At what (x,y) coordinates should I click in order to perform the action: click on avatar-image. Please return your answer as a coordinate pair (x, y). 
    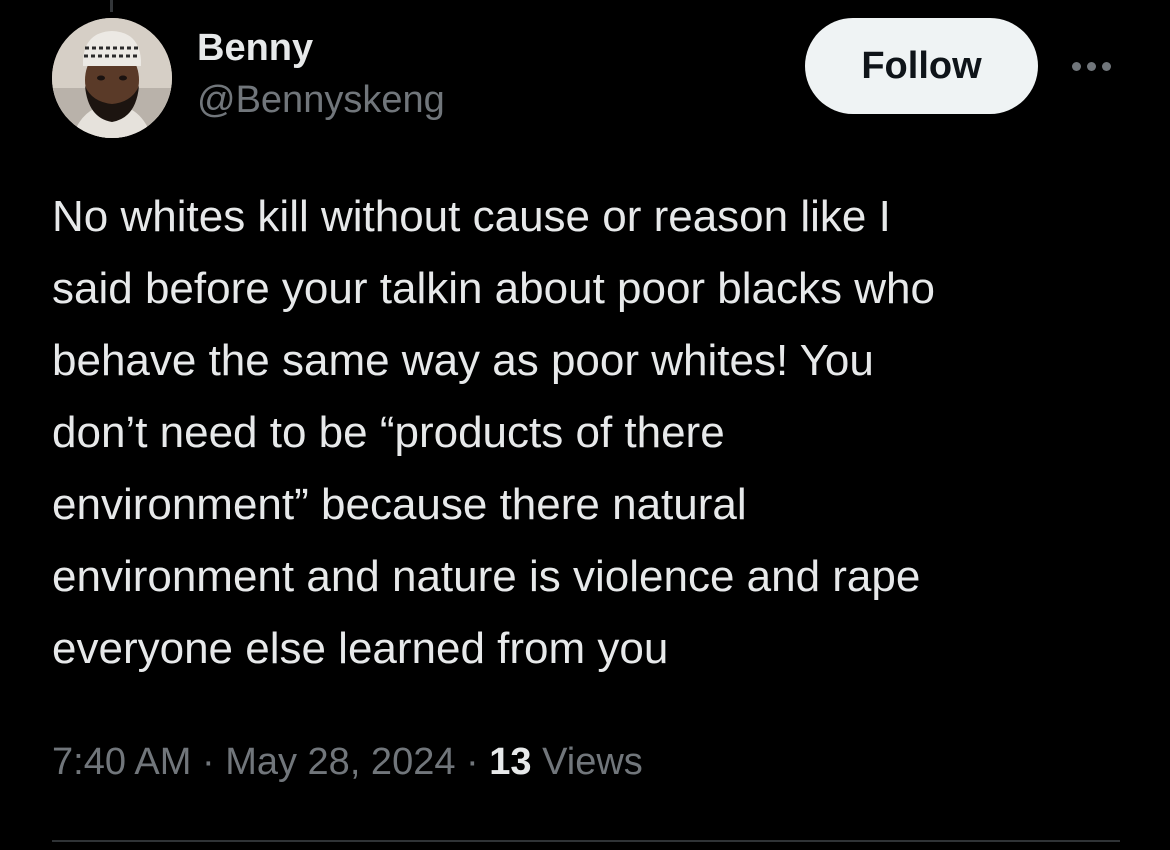
    Looking at the image, I should click on (112, 78).